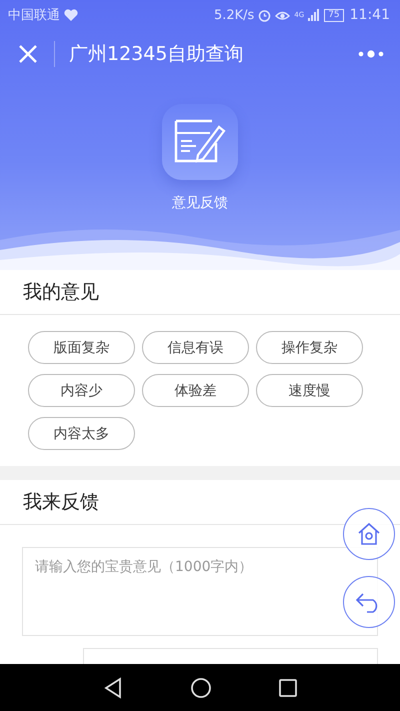 This screenshot has height=711, width=400. What do you see at coordinates (314, 15) in the screenshot?
I see `signal-icon` at bounding box center [314, 15].